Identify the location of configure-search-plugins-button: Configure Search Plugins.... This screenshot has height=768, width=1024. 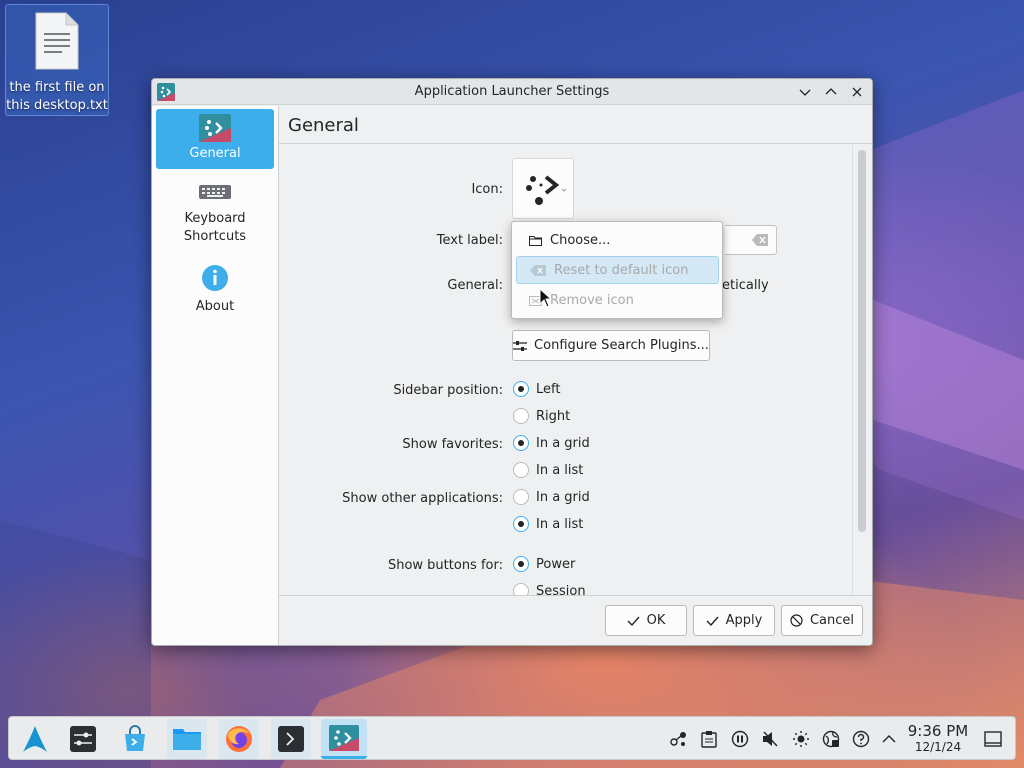
(611, 345).